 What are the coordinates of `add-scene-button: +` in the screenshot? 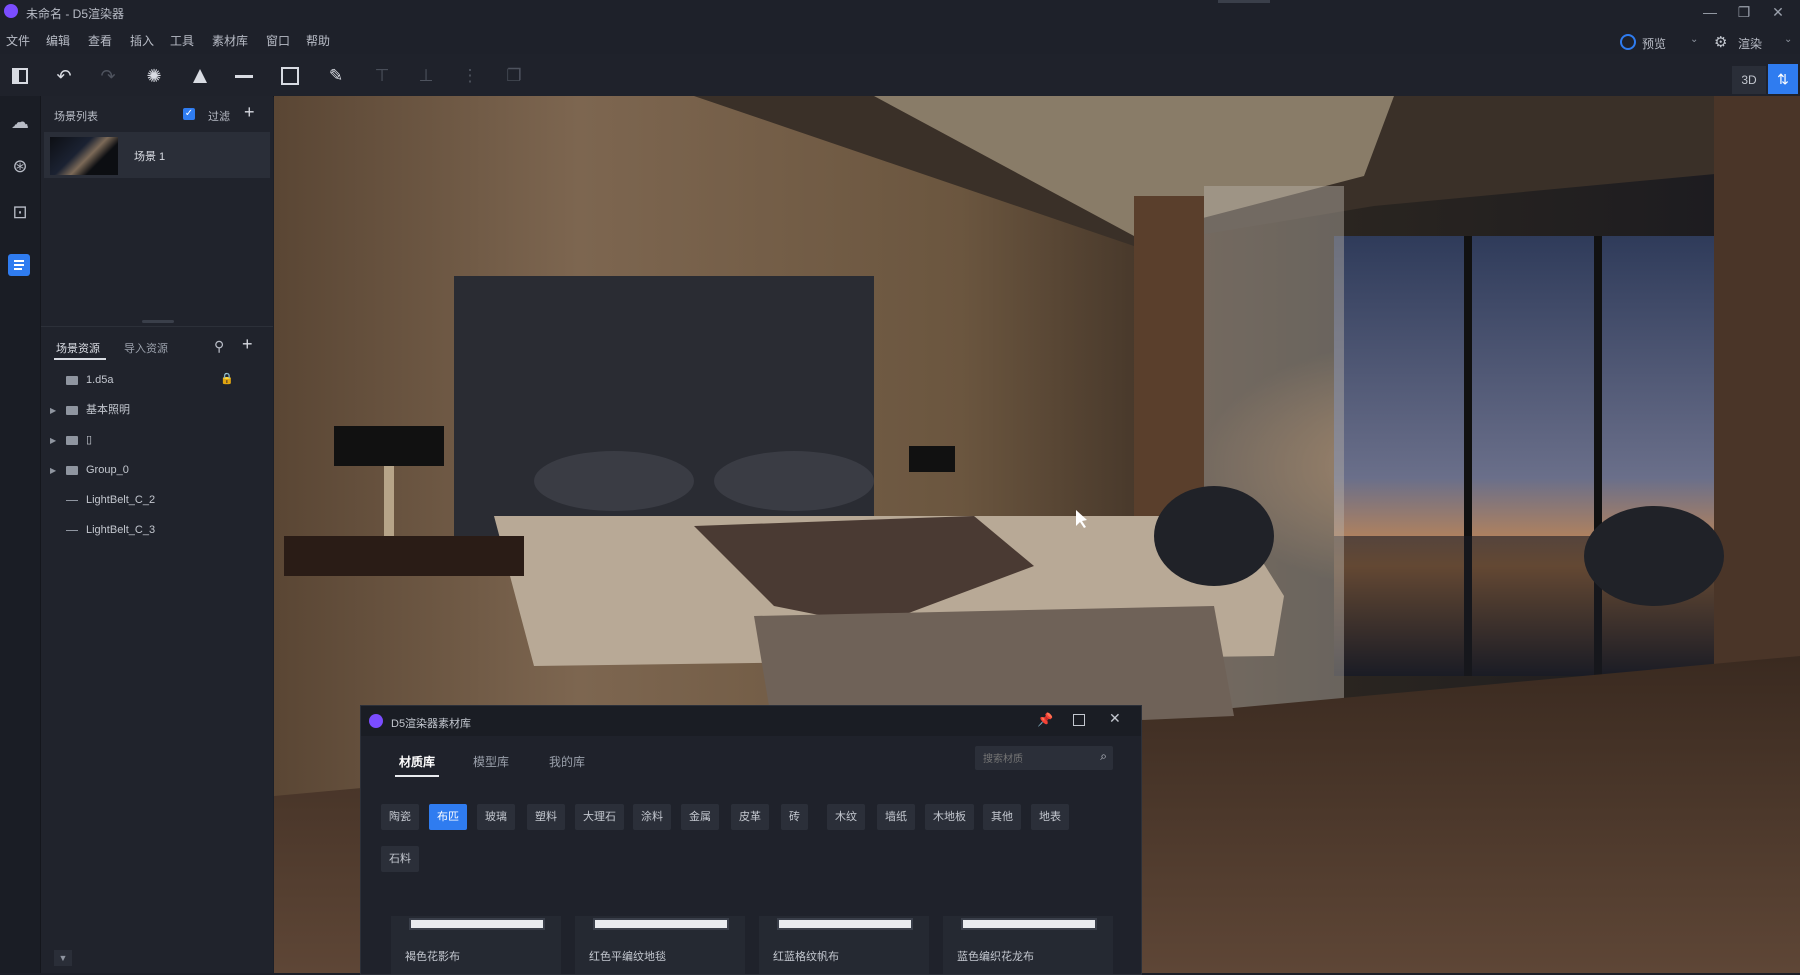 It's located at (249, 112).